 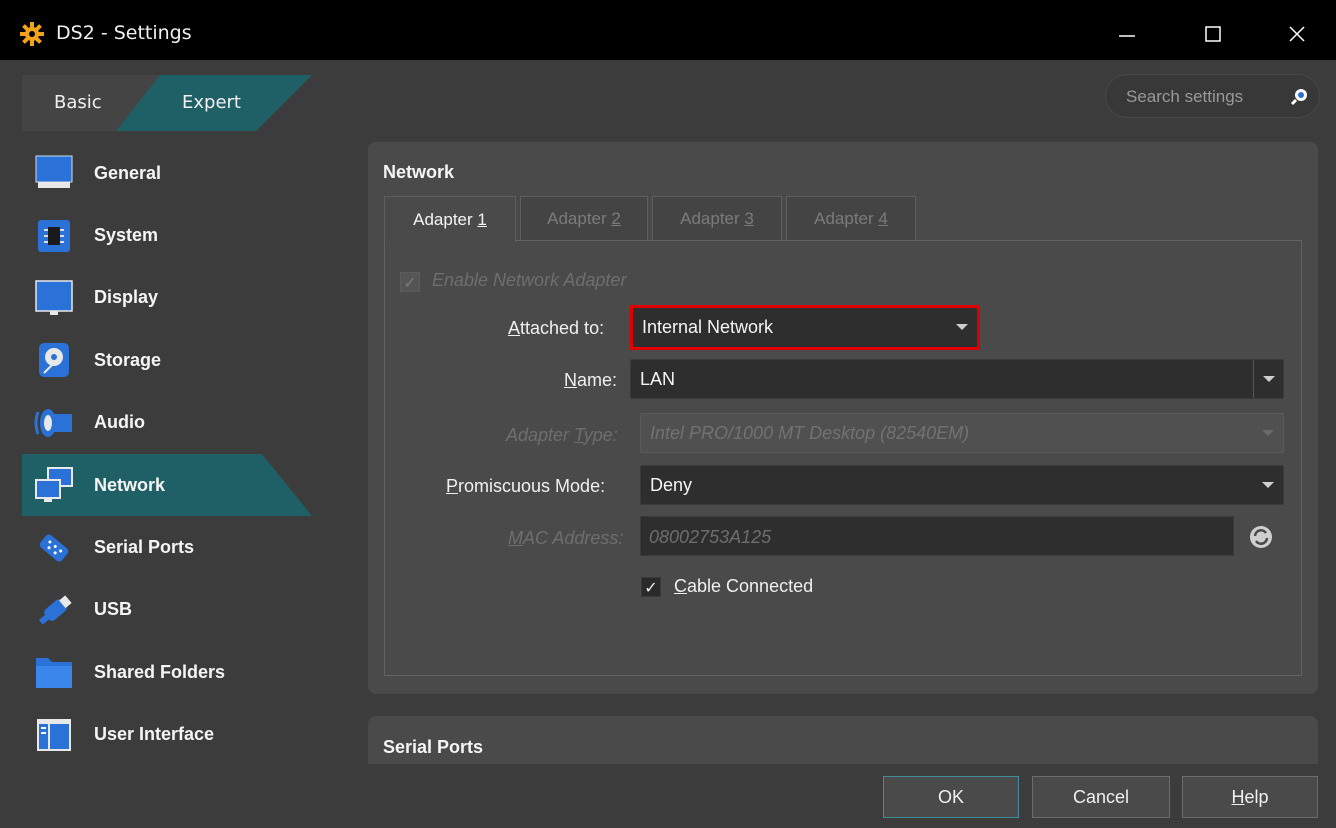 I want to click on tab-adapter-2: Adapter 2, so click(x=584, y=218).